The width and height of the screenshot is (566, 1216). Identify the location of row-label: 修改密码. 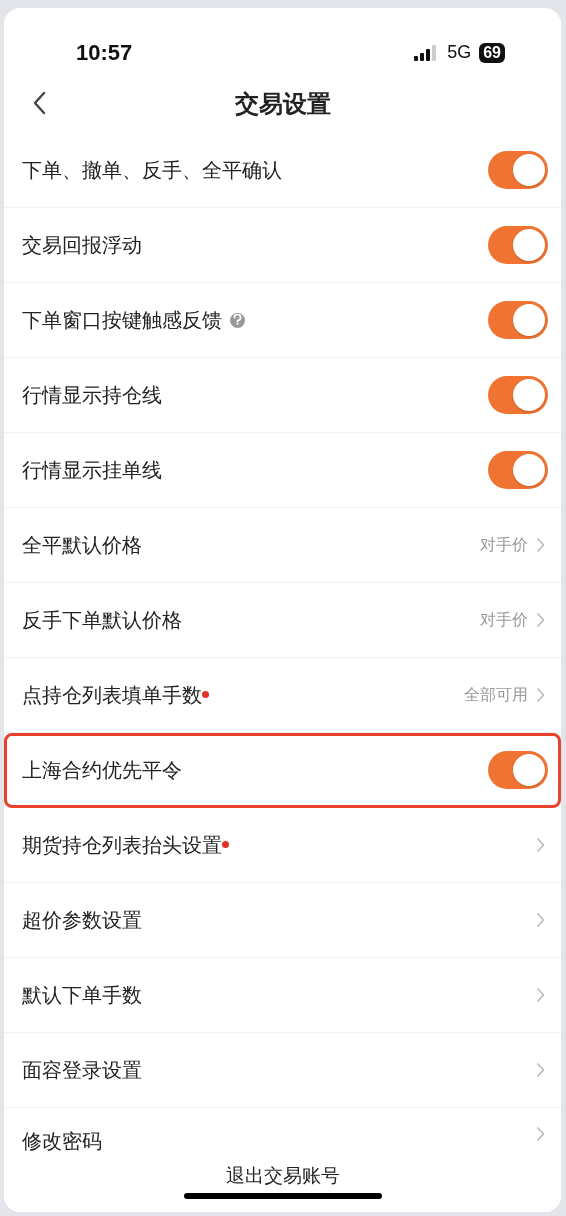
(62, 1141).